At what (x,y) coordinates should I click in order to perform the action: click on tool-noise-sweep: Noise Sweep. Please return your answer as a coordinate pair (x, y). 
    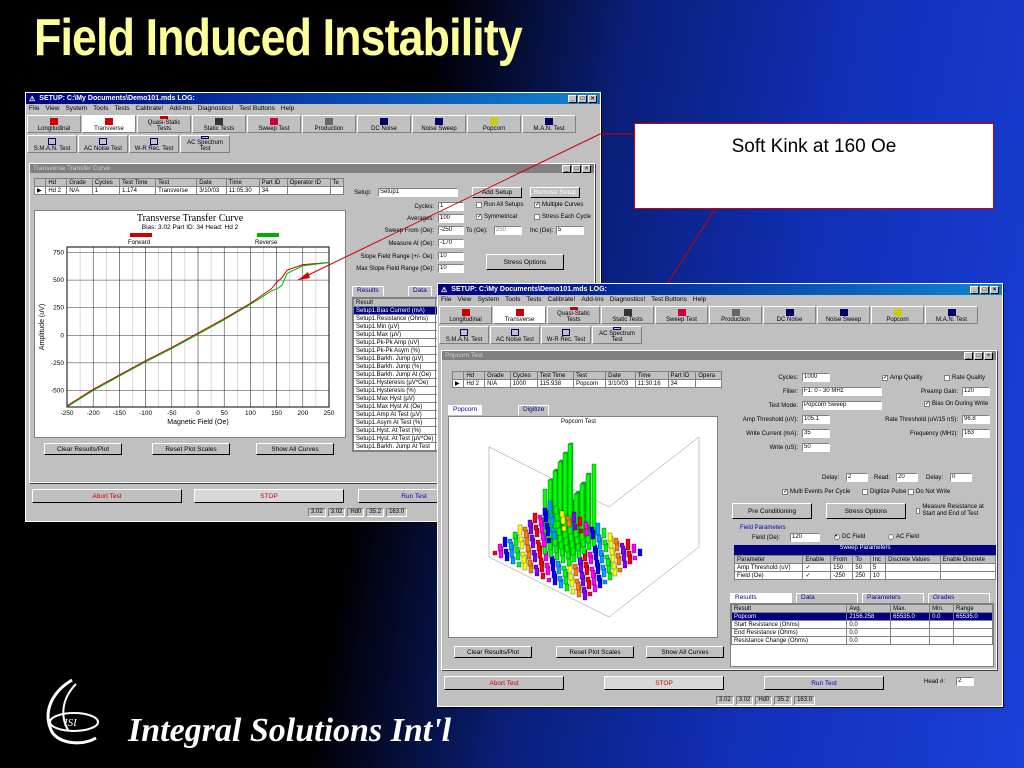
    Looking at the image, I should click on (439, 124).